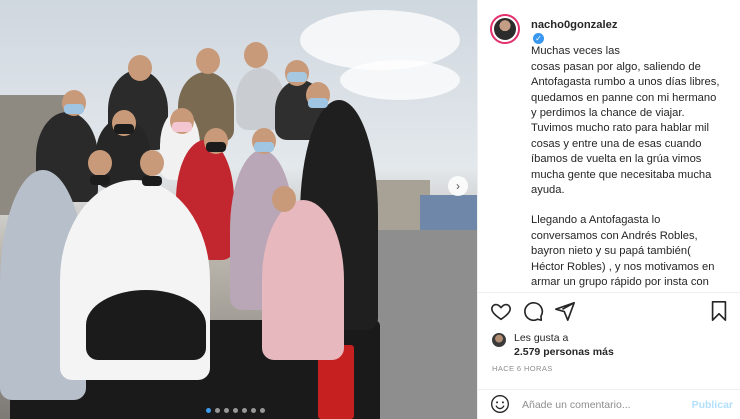 The height and width of the screenshot is (419, 740). I want to click on heart-icon, so click(501, 311).